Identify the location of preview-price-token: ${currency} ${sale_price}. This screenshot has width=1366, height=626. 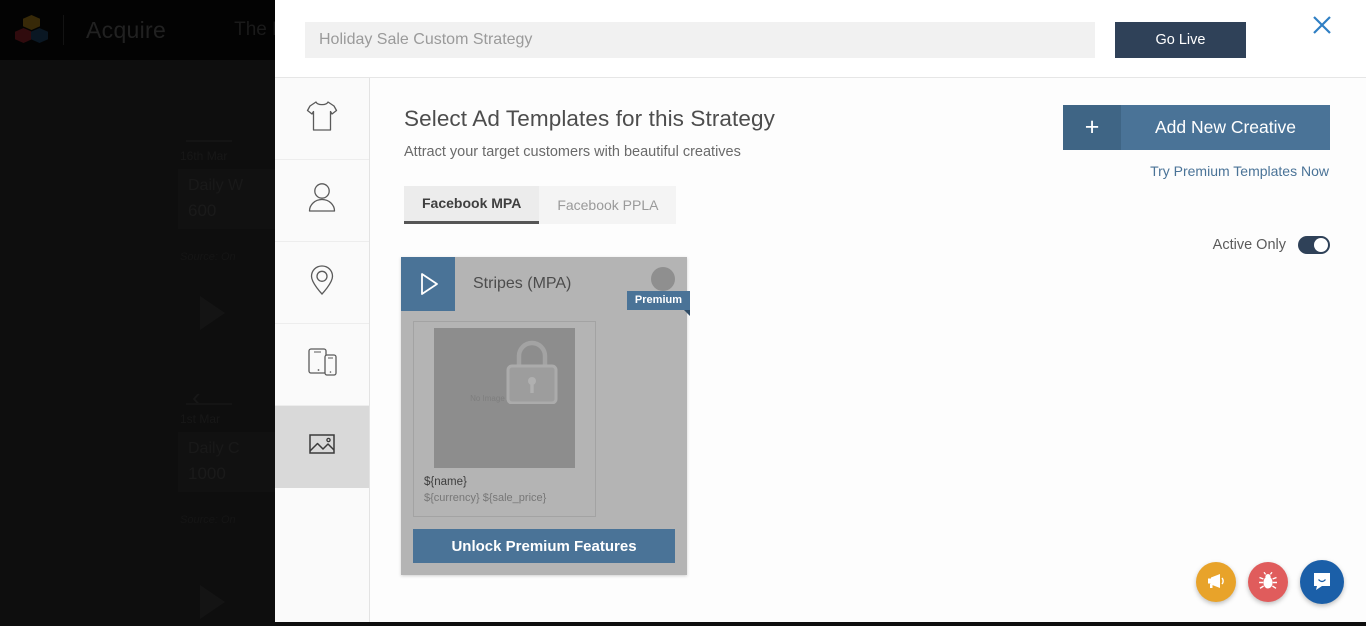
(485, 498).